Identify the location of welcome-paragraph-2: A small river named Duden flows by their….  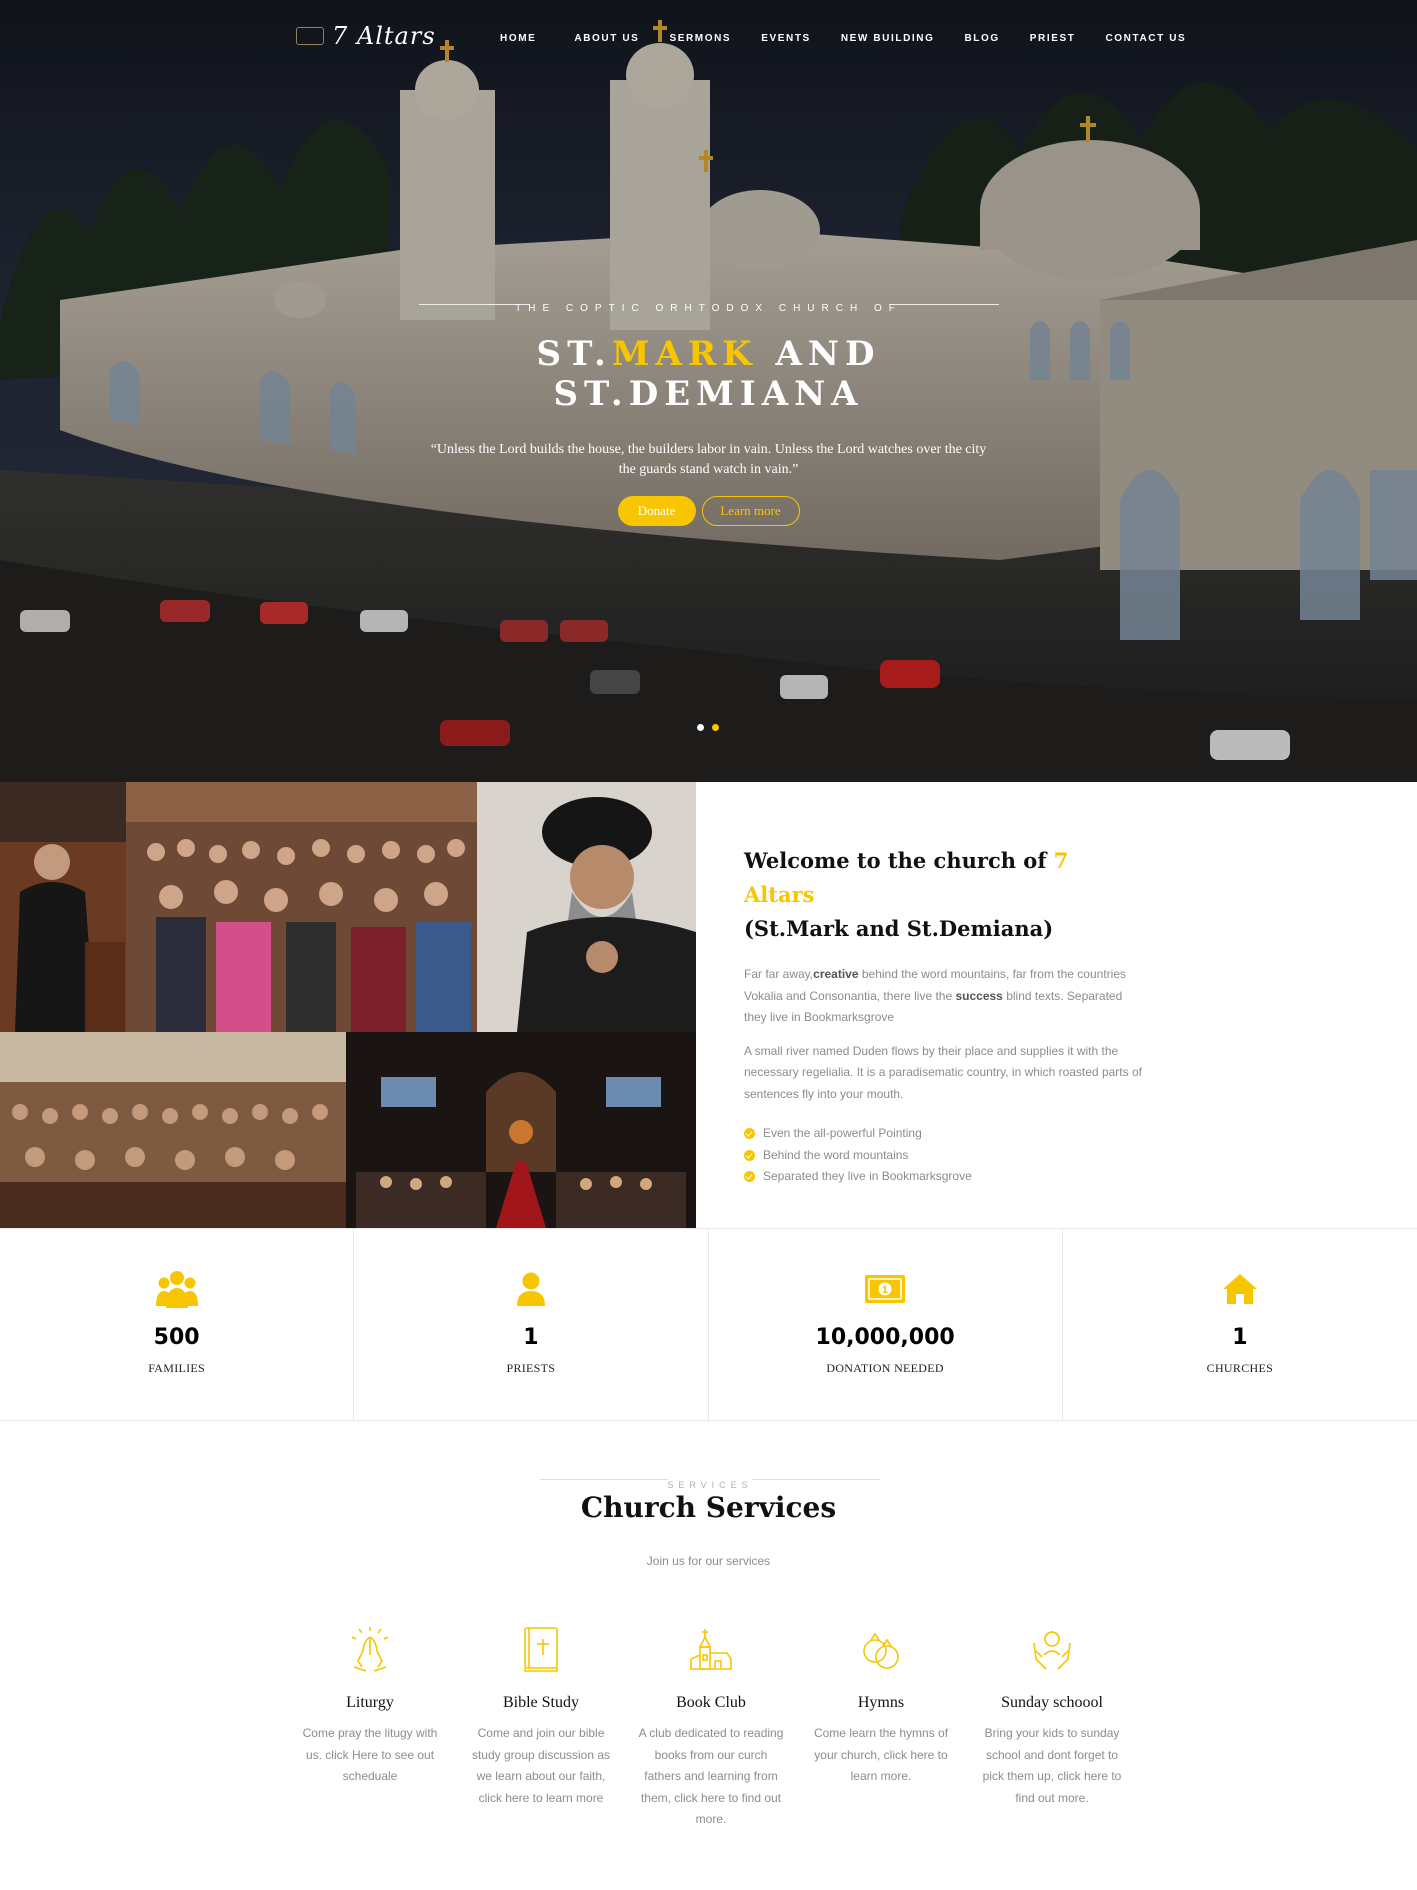
(943, 1072).